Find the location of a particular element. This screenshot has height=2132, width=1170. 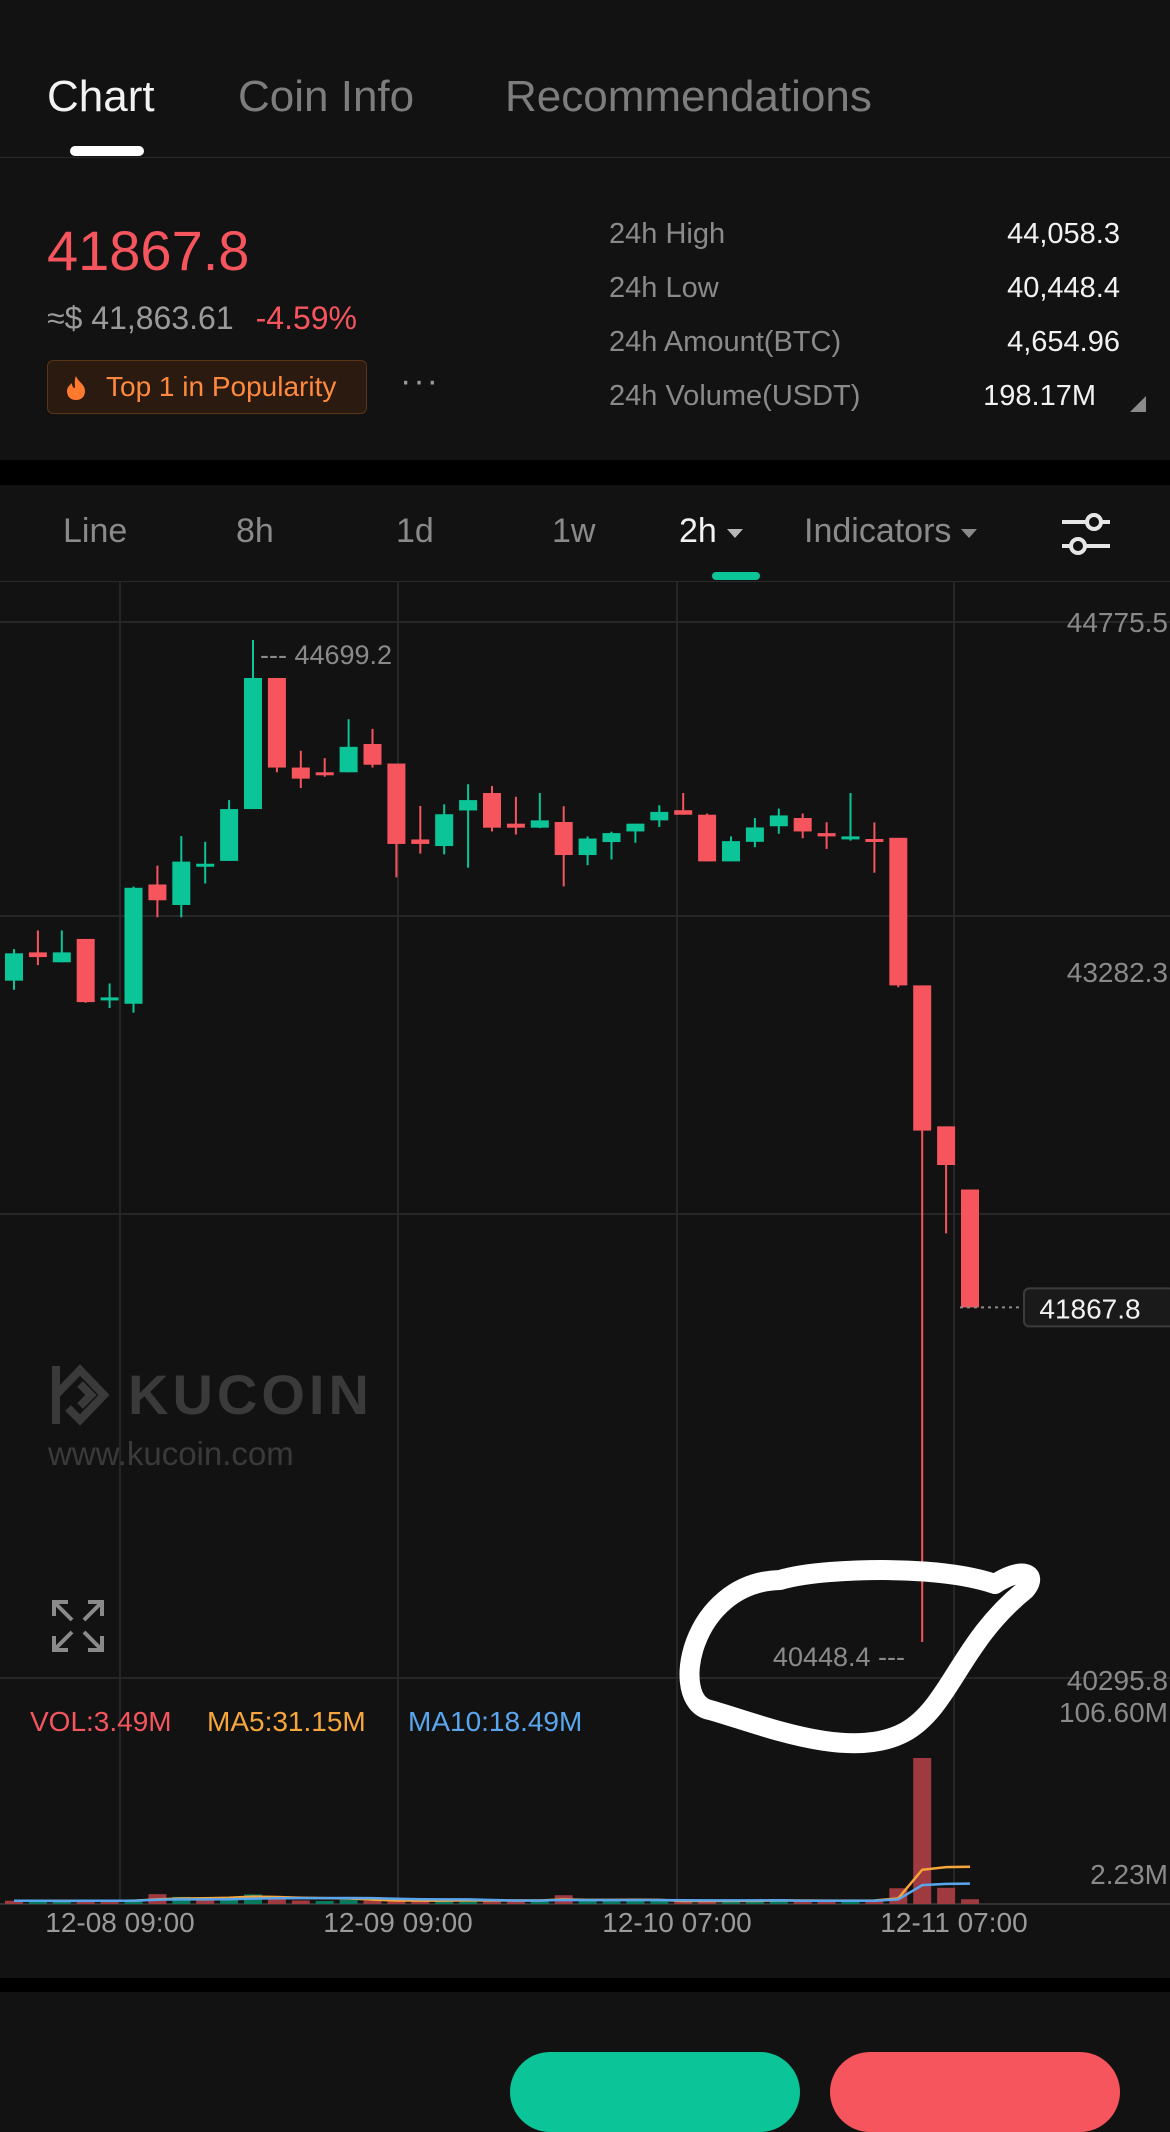

timeframe-2h: 2h is located at coordinates (711, 531).